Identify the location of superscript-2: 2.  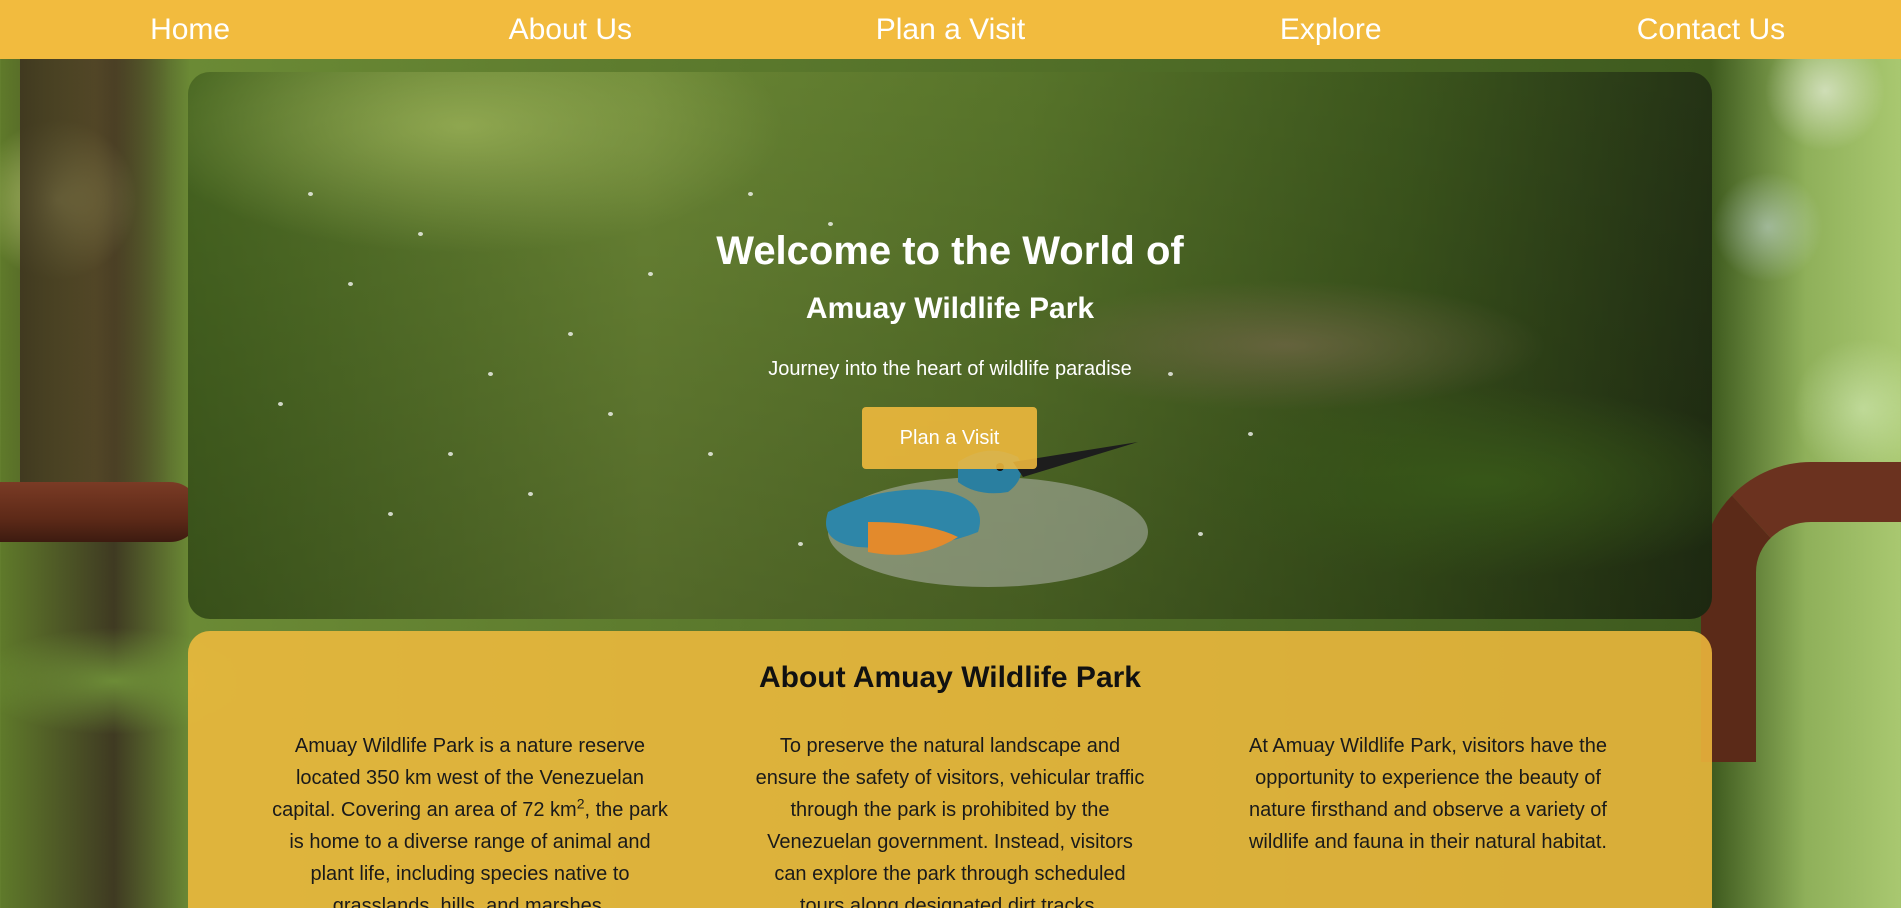
(580, 803).